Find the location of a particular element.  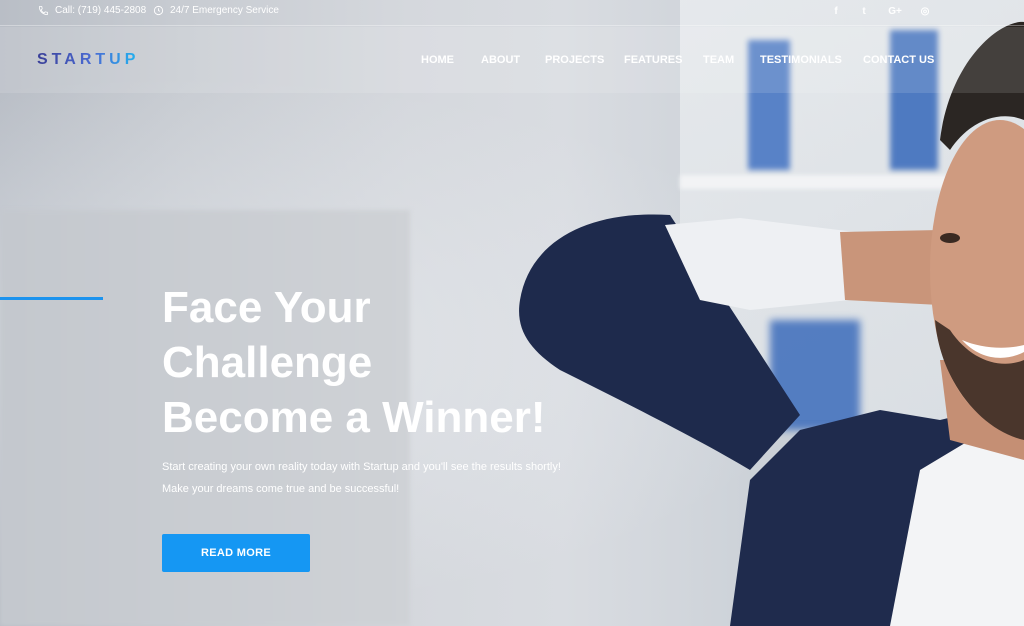

nav-projects: PROJECTS is located at coordinates (574, 60).